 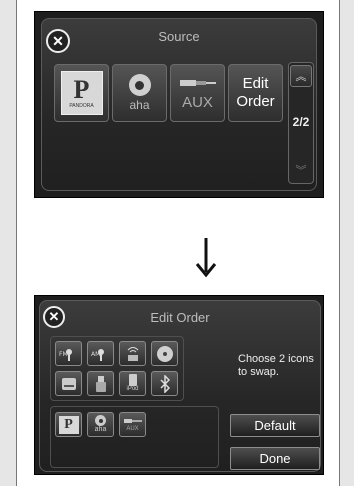 What do you see at coordinates (255, 83) in the screenshot?
I see `edit-label-line1: Edit` at bounding box center [255, 83].